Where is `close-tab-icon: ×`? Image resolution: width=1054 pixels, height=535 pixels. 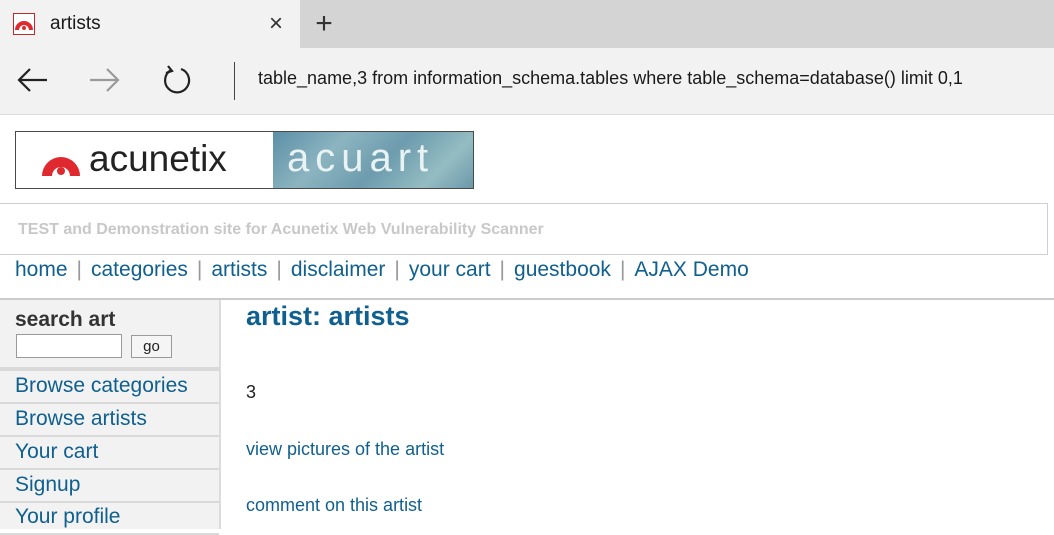 close-tab-icon: × is located at coordinates (276, 24).